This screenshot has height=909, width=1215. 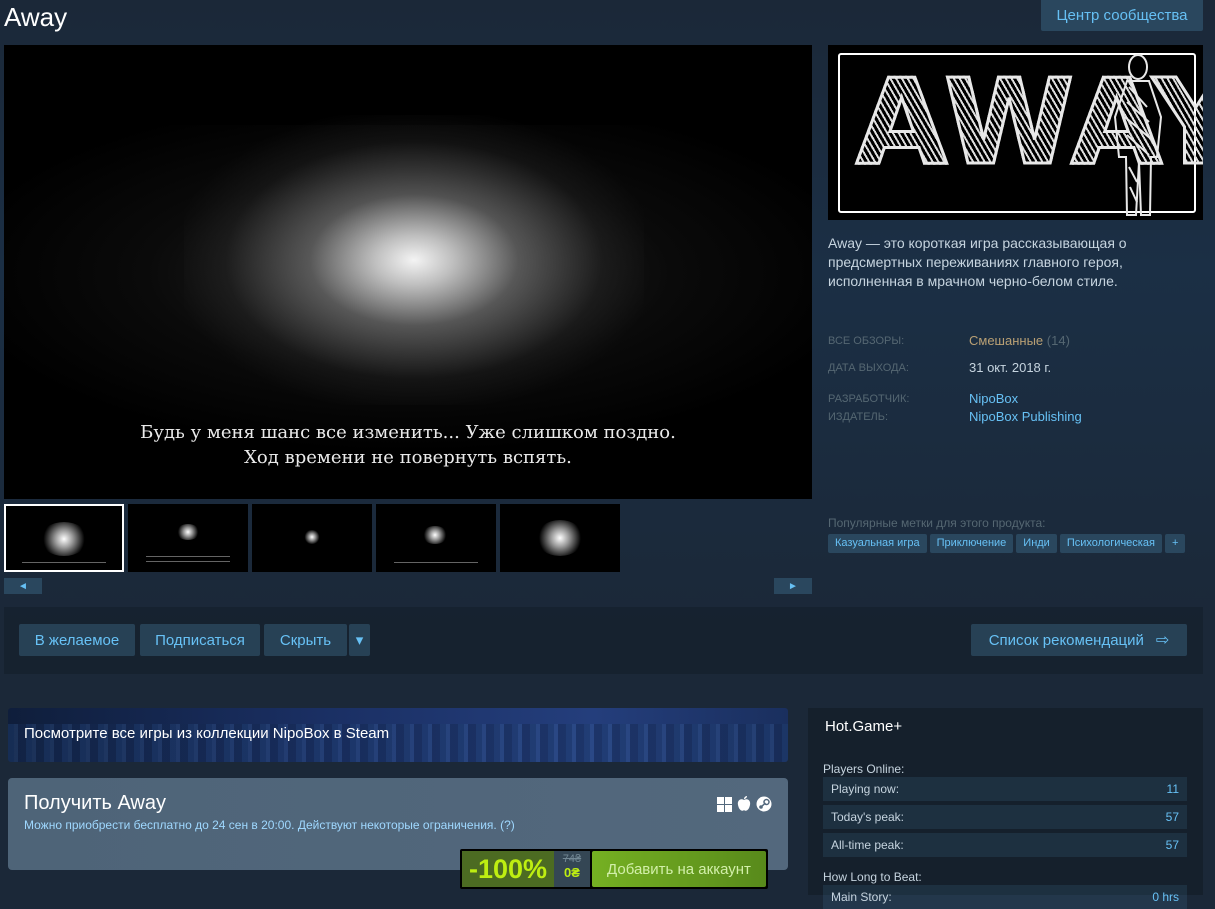 I want to click on scroll-left-button: ◄, so click(x=23, y=586).